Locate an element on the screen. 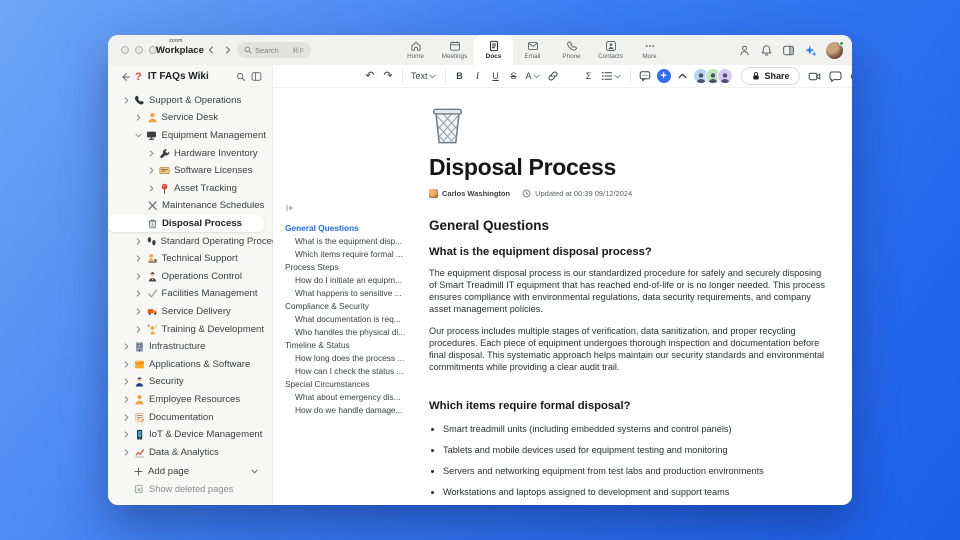  globe-icon is located at coordinates (851, 76).